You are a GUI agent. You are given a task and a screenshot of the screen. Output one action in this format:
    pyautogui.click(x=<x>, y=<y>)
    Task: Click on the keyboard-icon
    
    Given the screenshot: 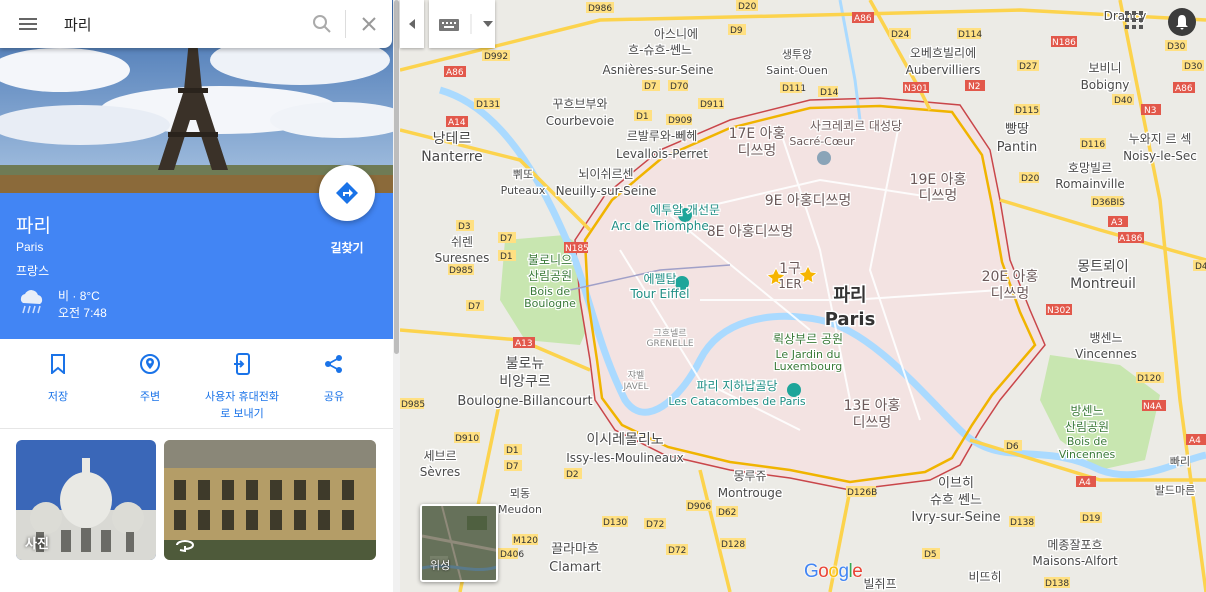 What is the action you would take?
    pyautogui.click(x=455, y=24)
    